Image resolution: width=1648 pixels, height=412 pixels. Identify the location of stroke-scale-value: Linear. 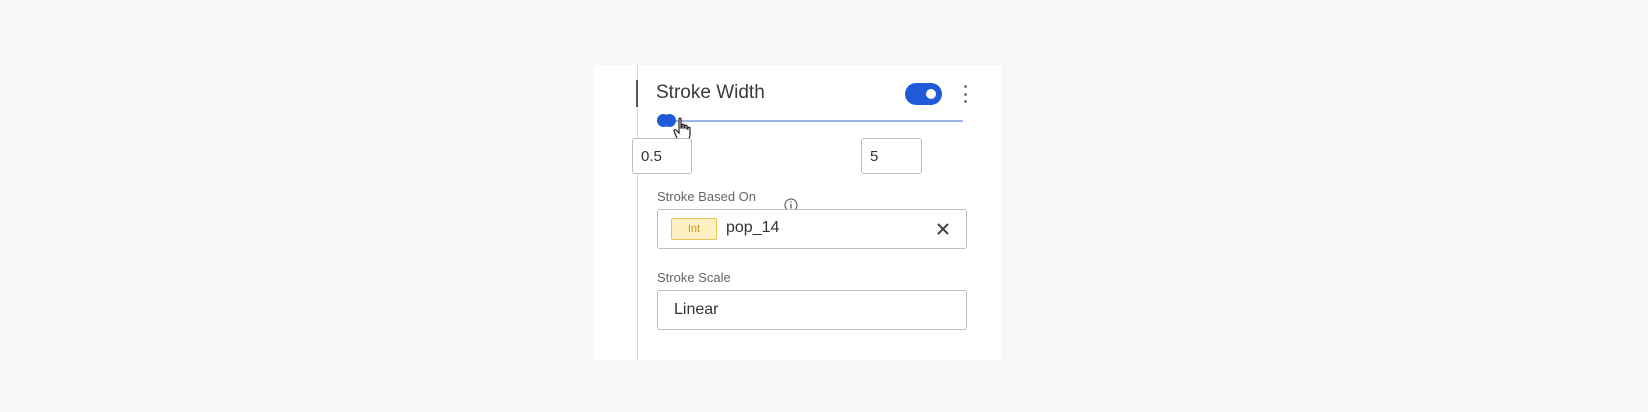
(696, 309).